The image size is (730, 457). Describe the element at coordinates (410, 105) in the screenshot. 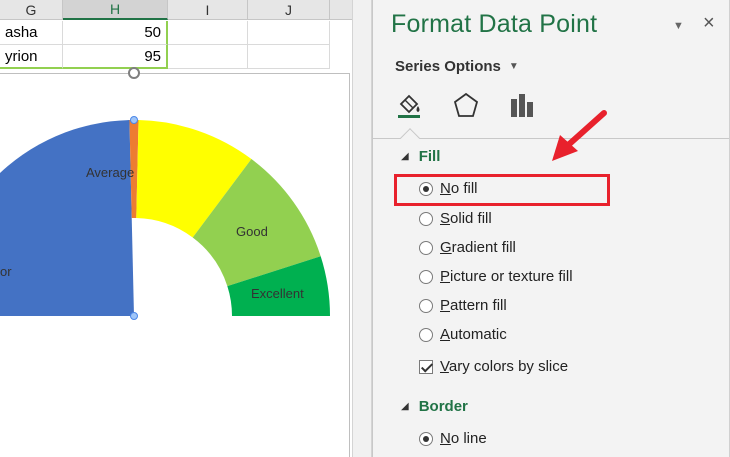

I see `fill-line-icon` at that location.